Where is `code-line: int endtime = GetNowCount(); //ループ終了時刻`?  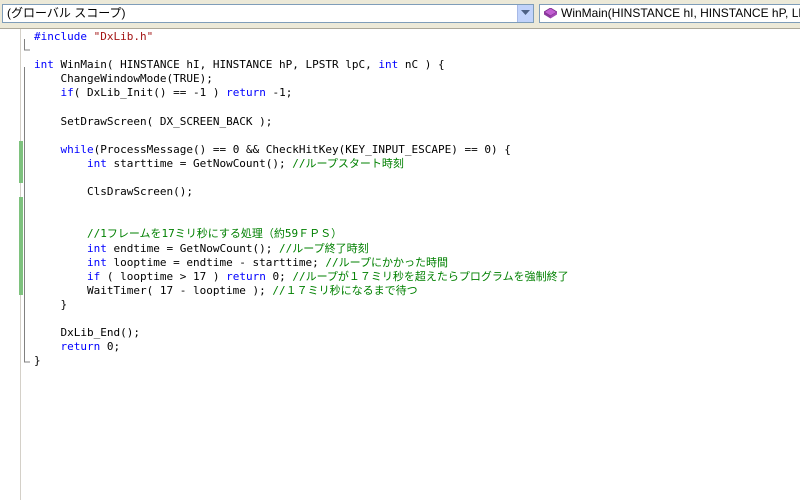 code-line: int endtime = GetNowCount(); //ループ終了時刻 is located at coordinates (201, 249).